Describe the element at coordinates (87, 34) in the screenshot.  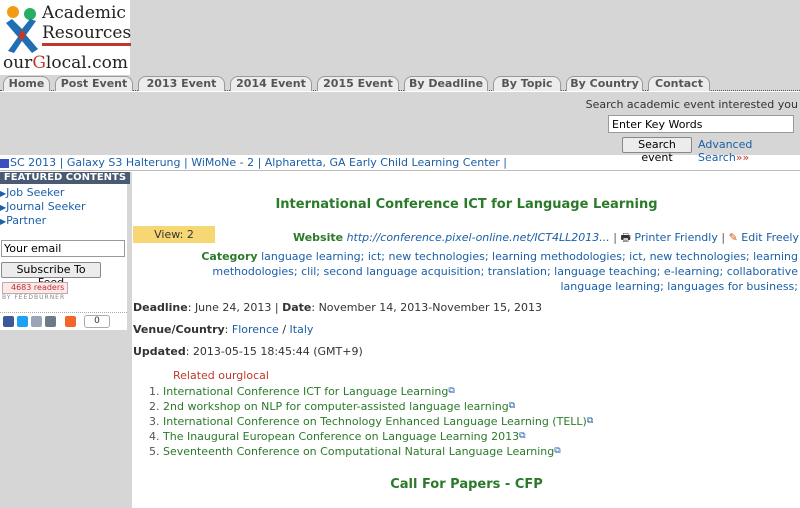
I see `logo-text-resources: Resources` at that location.